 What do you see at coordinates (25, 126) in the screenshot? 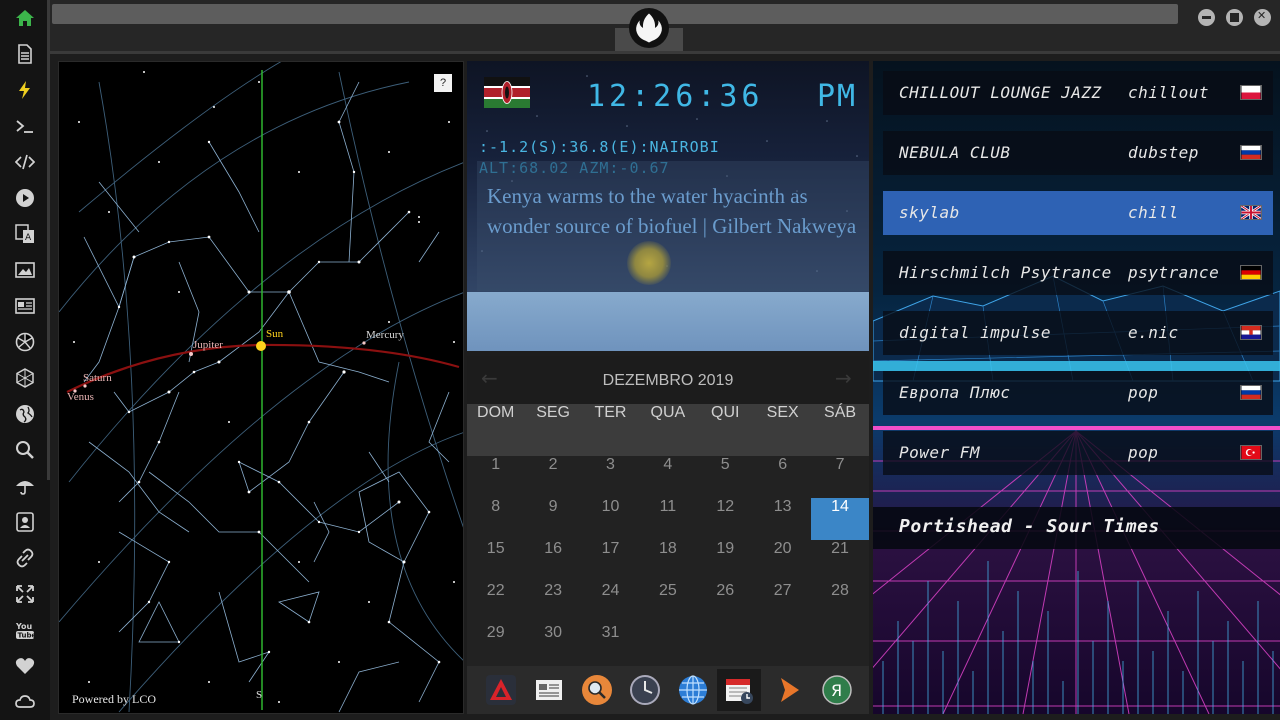
I see `terminal-icon` at bounding box center [25, 126].